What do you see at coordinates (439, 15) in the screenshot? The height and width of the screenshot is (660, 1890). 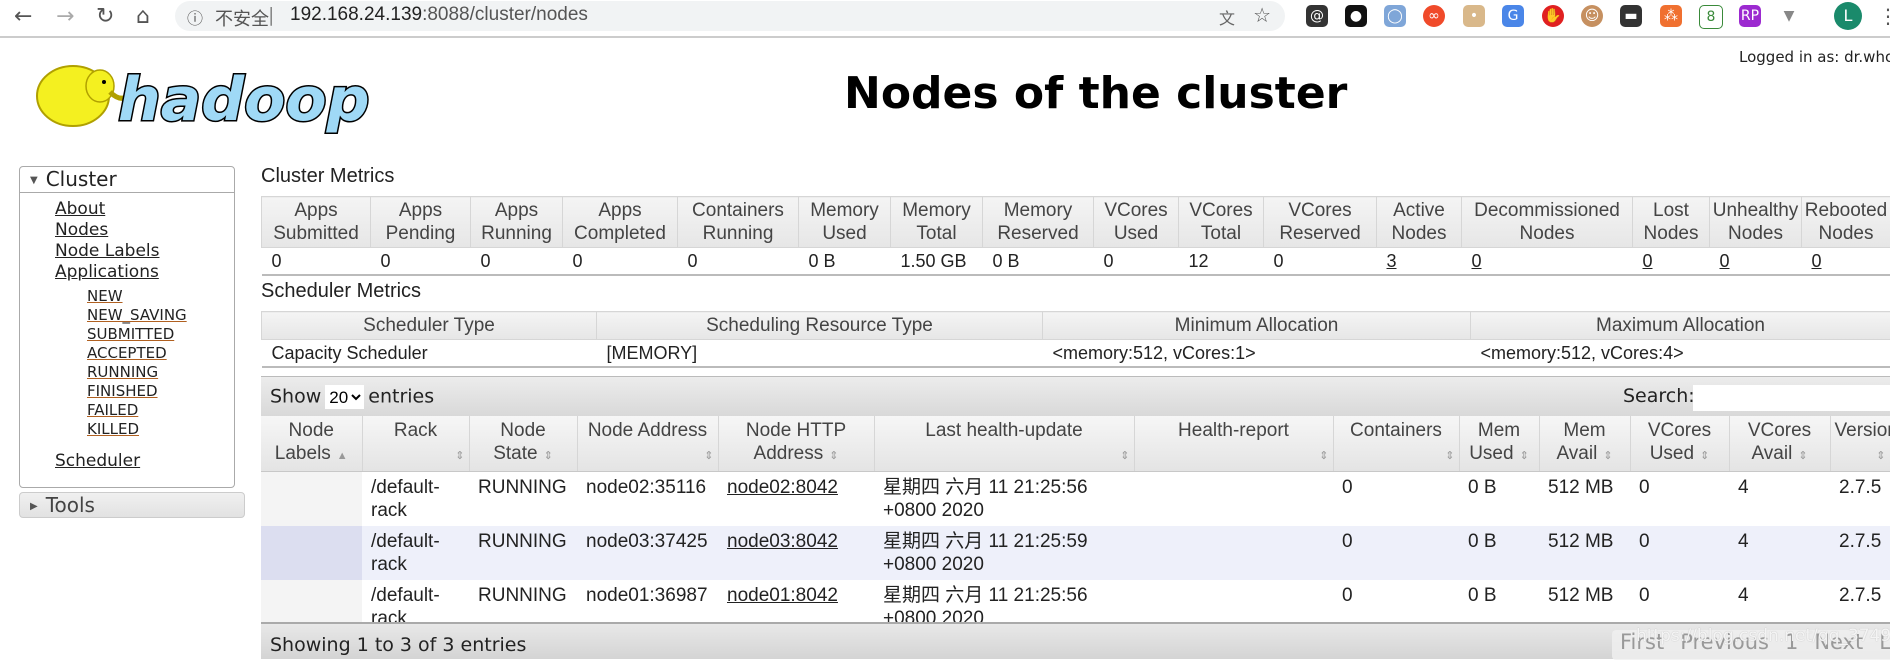 I see `url-text: 192.168.24.139:8088/cluster/nodes` at bounding box center [439, 15].